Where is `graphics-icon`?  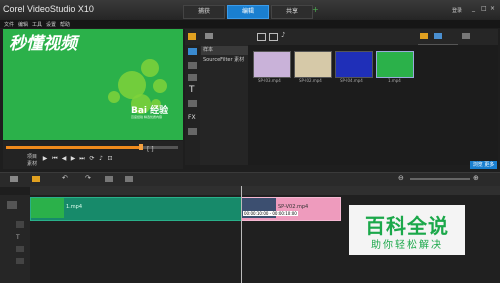
graphics-icon is located at coordinates (192, 103).